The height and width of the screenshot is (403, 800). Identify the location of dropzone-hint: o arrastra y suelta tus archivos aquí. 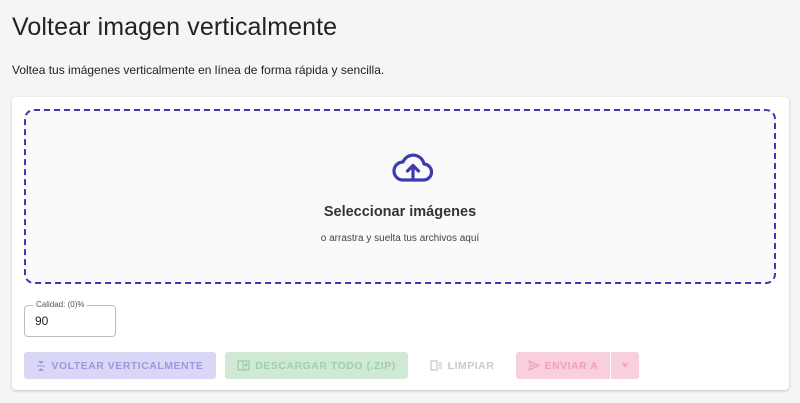
(400, 238).